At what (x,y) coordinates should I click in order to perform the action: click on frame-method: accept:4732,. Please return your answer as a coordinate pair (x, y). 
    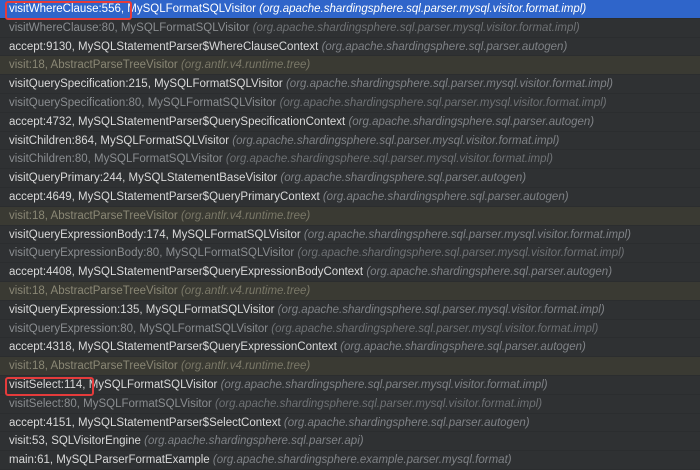
    Looking at the image, I should click on (42, 121).